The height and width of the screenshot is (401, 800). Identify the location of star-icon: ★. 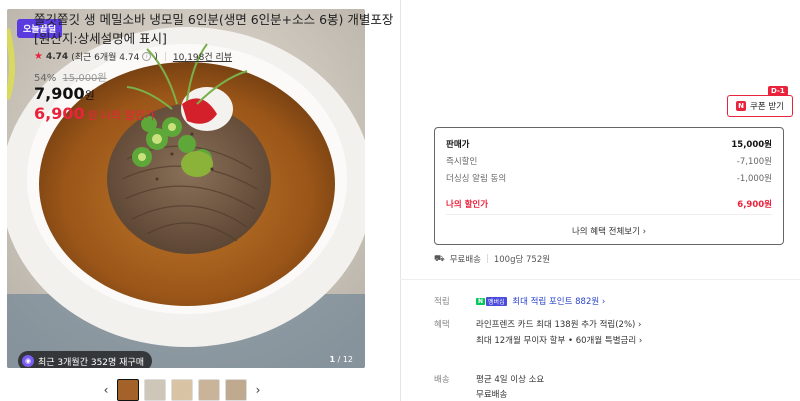
(38, 56).